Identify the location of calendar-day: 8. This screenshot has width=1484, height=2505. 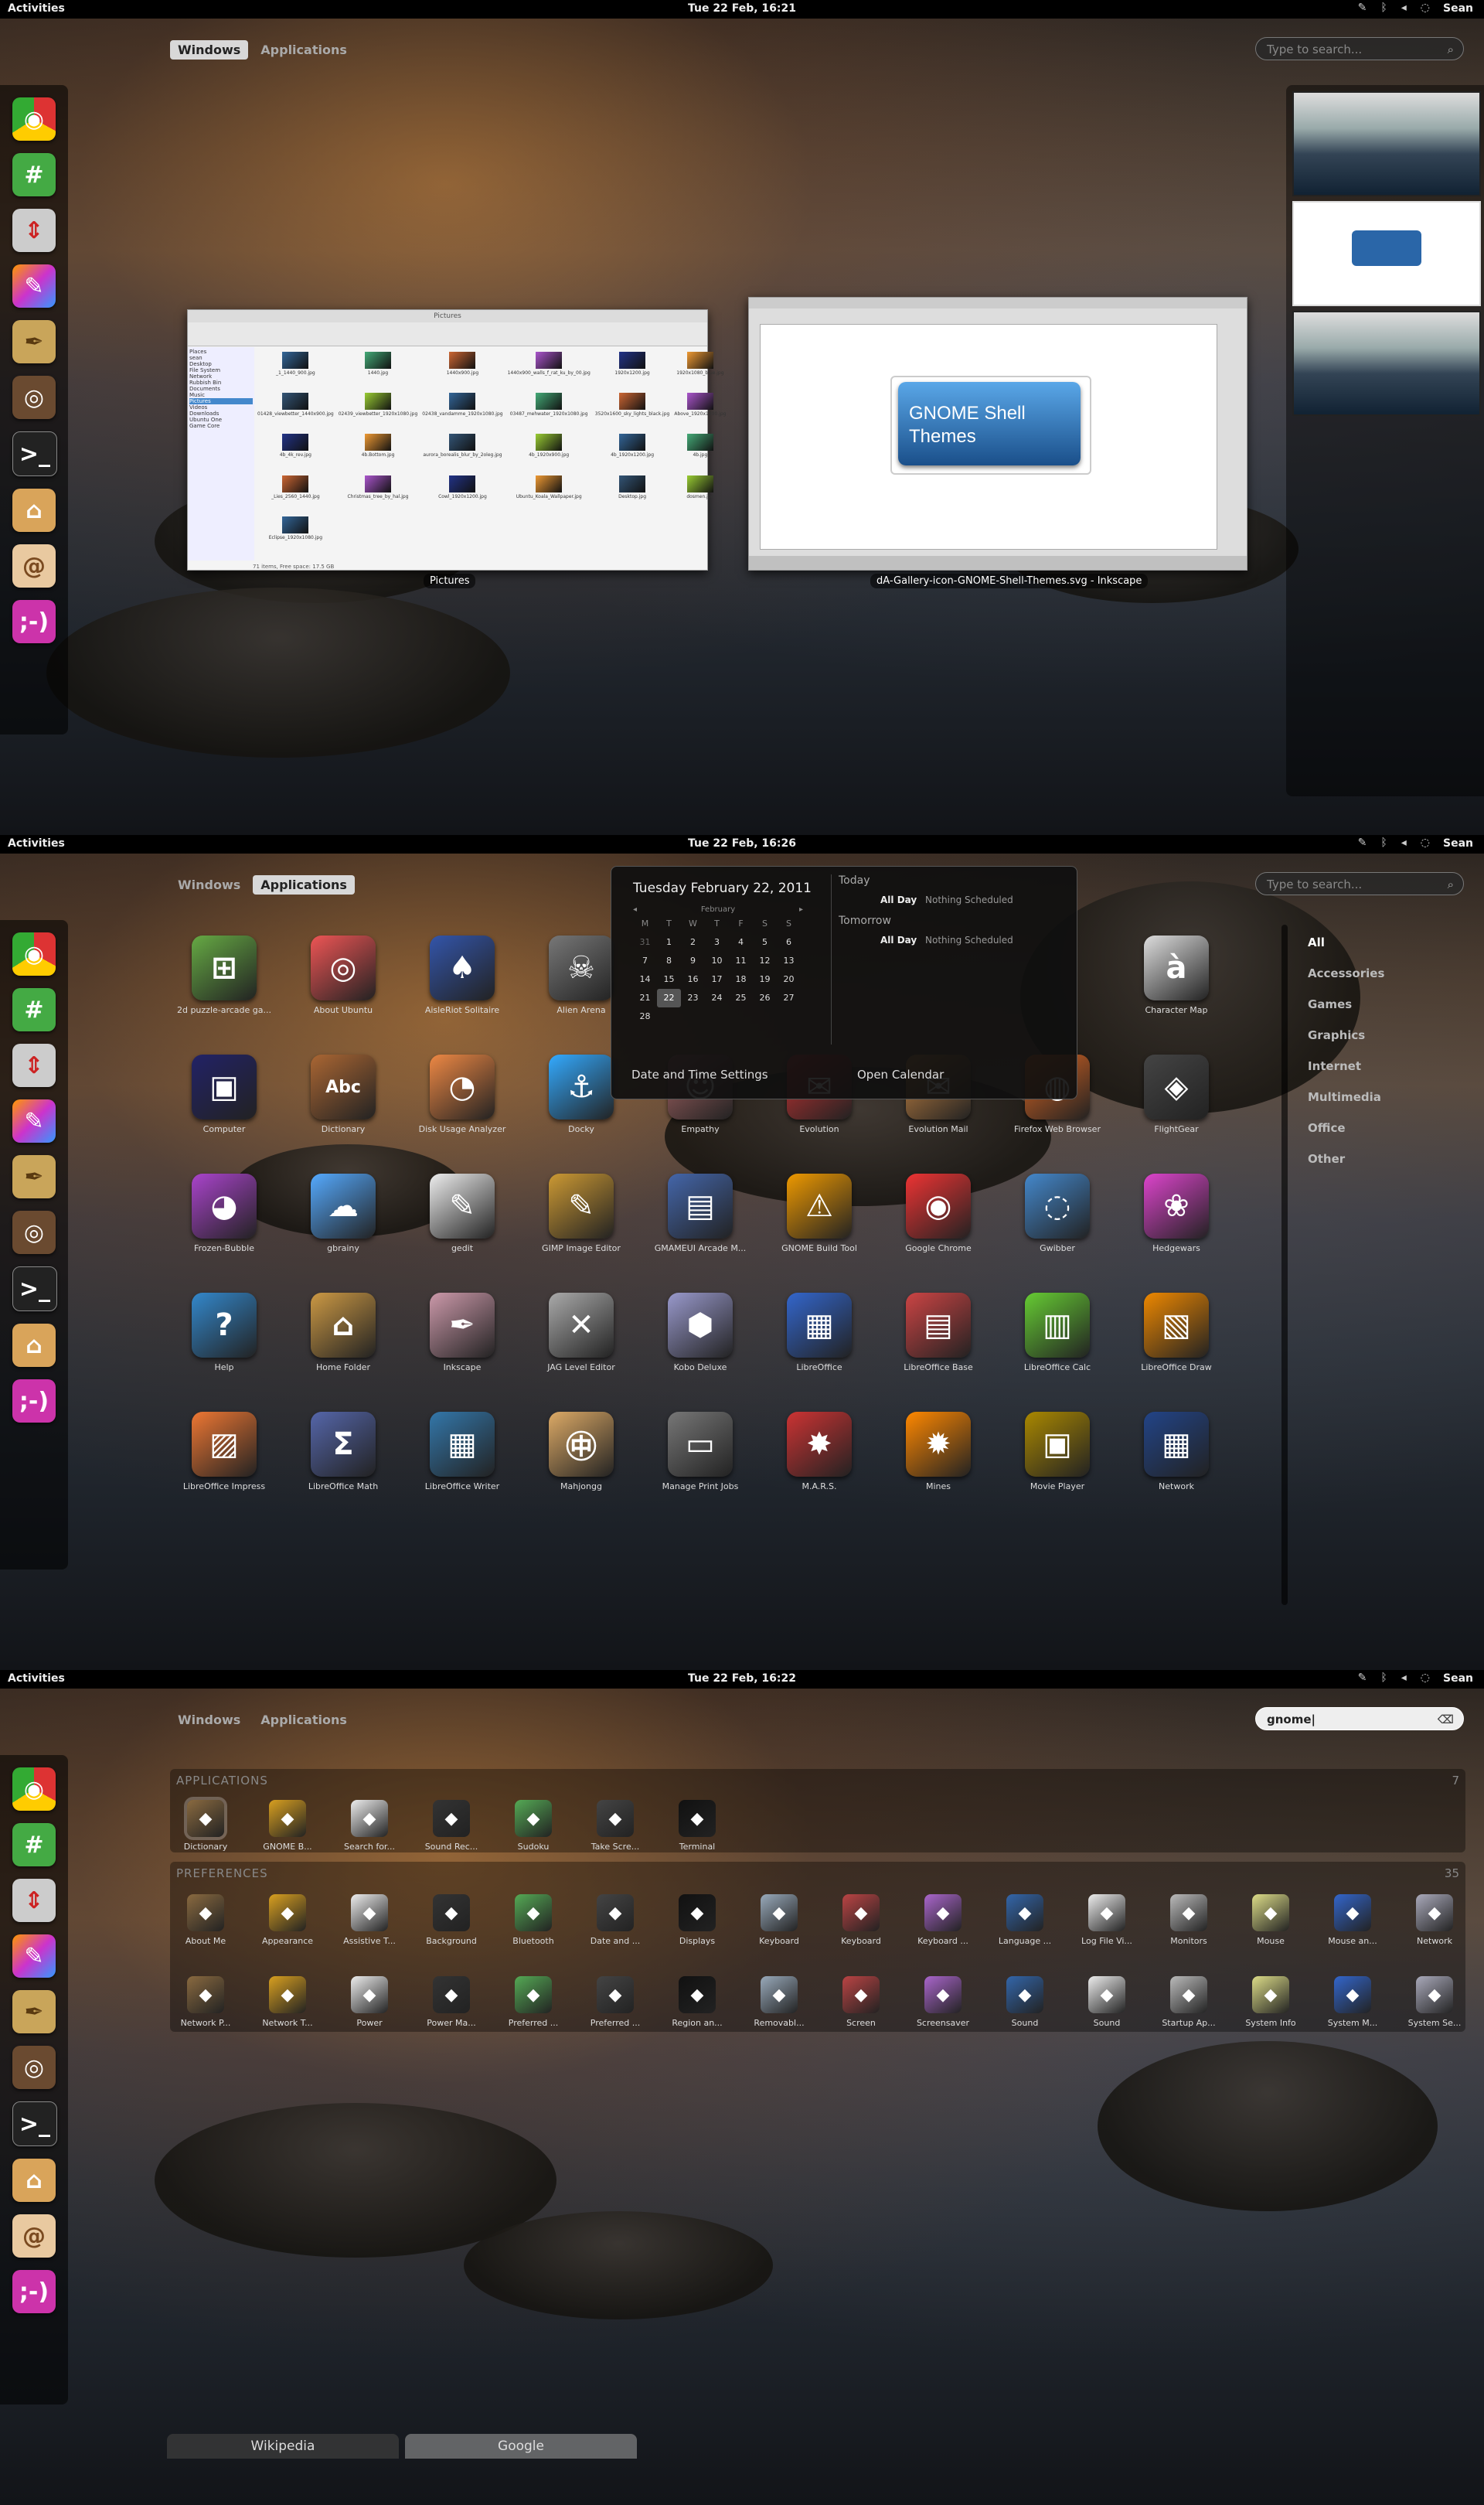
(669, 961).